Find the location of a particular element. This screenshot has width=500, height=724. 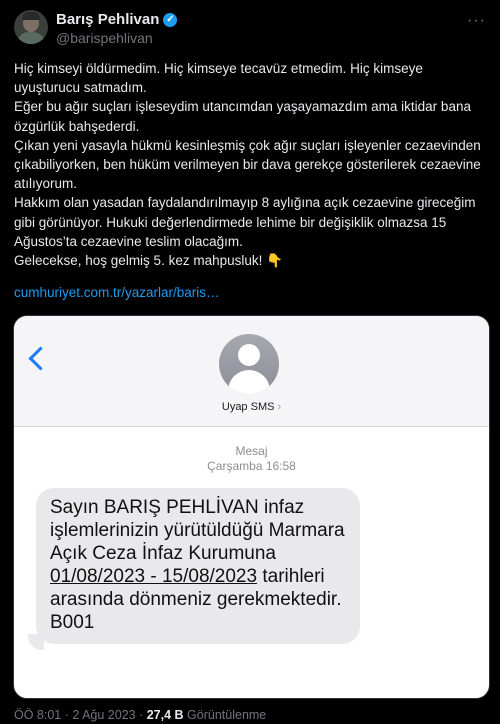

verified-badge-icon: ✓ is located at coordinates (170, 19).